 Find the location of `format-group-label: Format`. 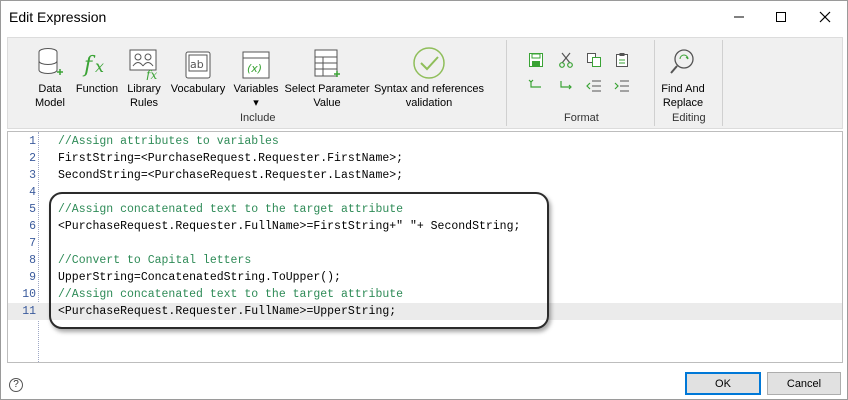

format-group-label: Format is located at coordinates (581, 118).